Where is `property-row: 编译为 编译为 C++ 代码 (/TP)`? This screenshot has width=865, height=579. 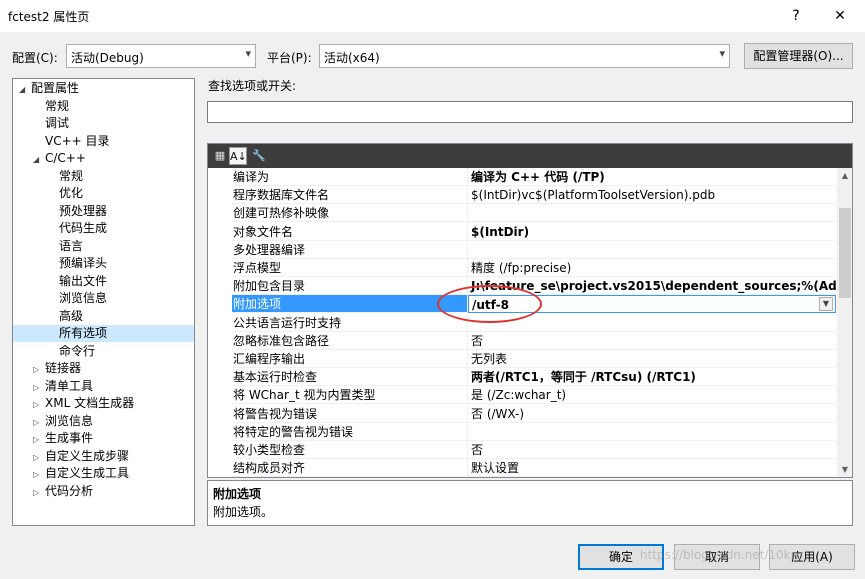 property-row: 编译为 编译为 C++ 代码 (/TP) is located at coordinates (522, 177).